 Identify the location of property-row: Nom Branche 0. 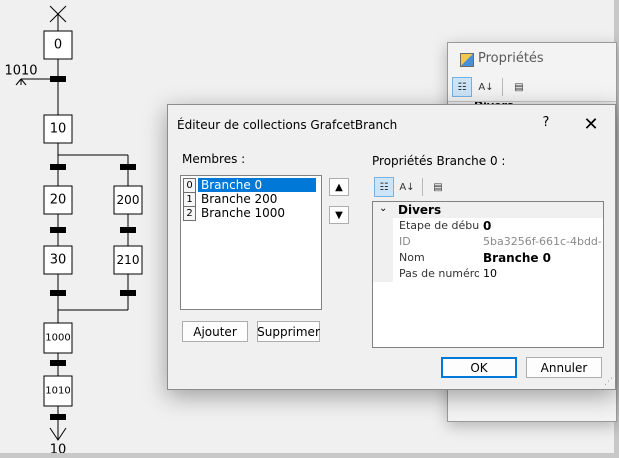
(488, 258).